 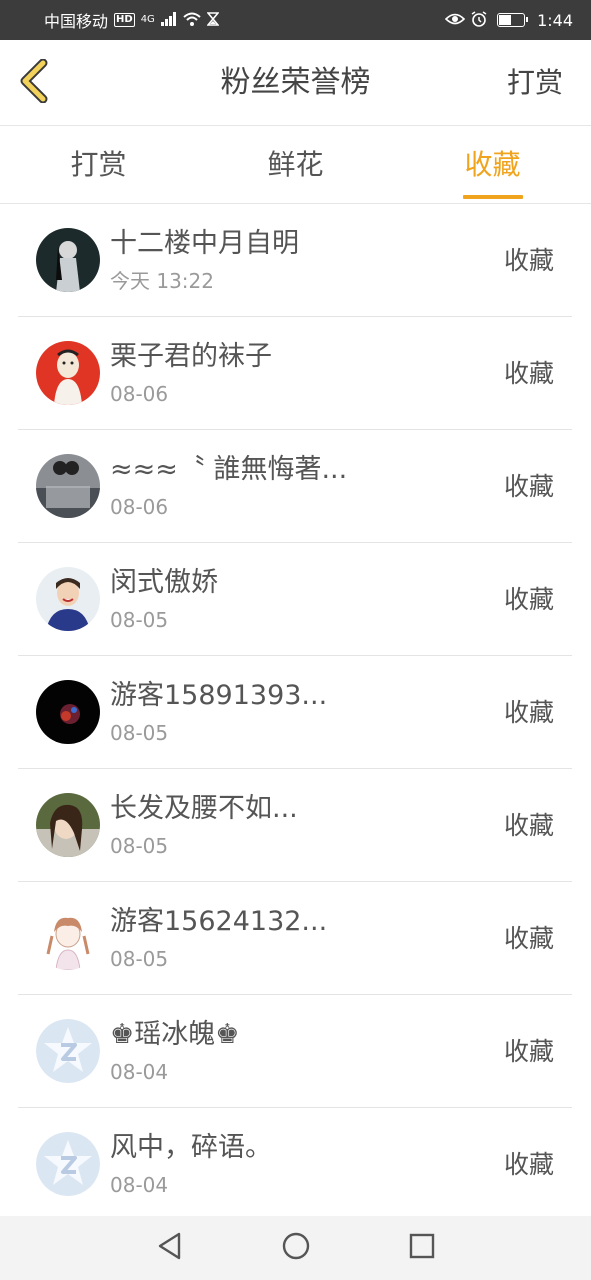 I want to click on list-item: 游客15624132... 08-05 收藏, so click(x=295, y=938).